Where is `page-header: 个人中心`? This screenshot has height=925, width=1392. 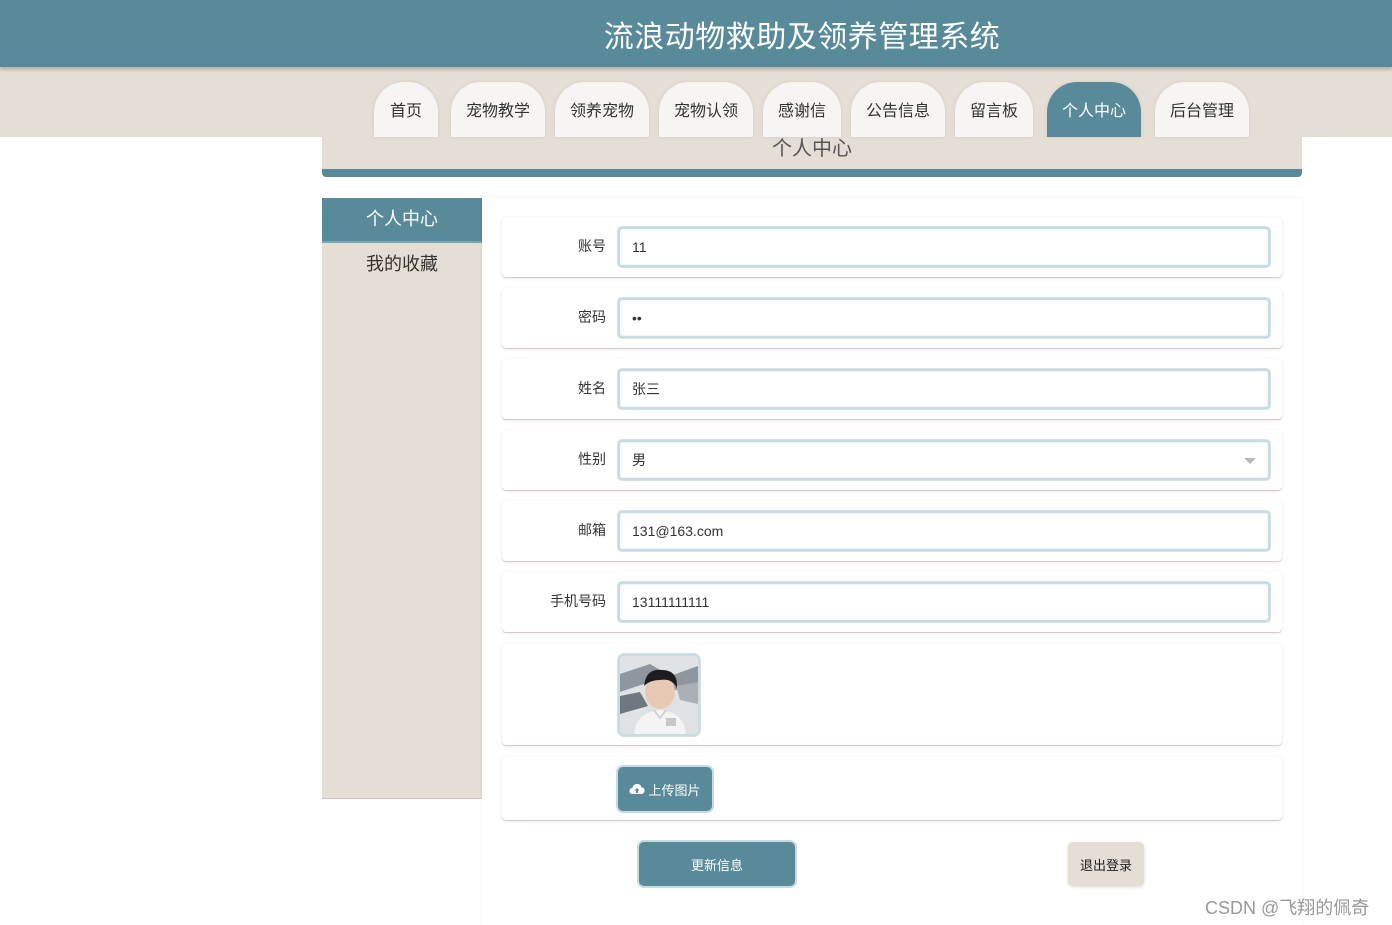
page-header: 个人中心 is located at coordinates (812, 153).